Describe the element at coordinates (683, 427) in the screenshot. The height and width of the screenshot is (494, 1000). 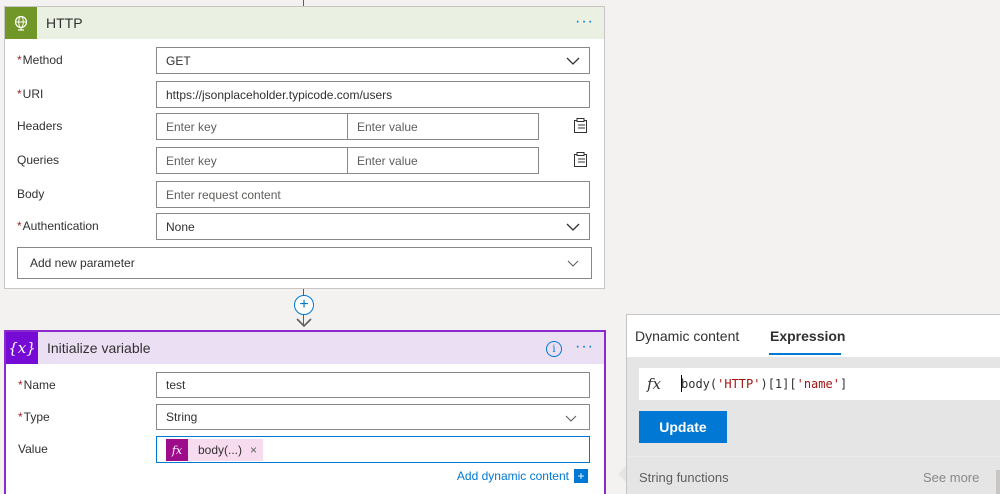
I see `update-button: Update` at that location.